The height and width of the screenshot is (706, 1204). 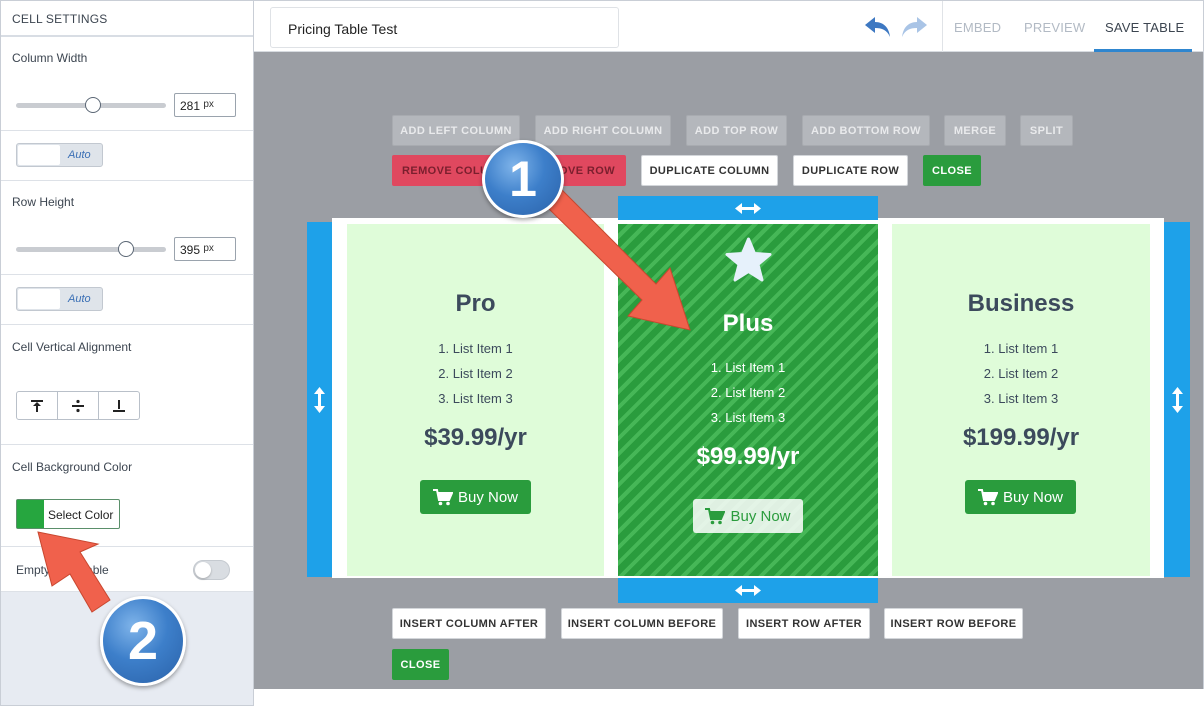 What do you see at coordinates (523, 179) in the screenshot?
I see `annotation-badge-1: 1` at bounding box center [523, 179].